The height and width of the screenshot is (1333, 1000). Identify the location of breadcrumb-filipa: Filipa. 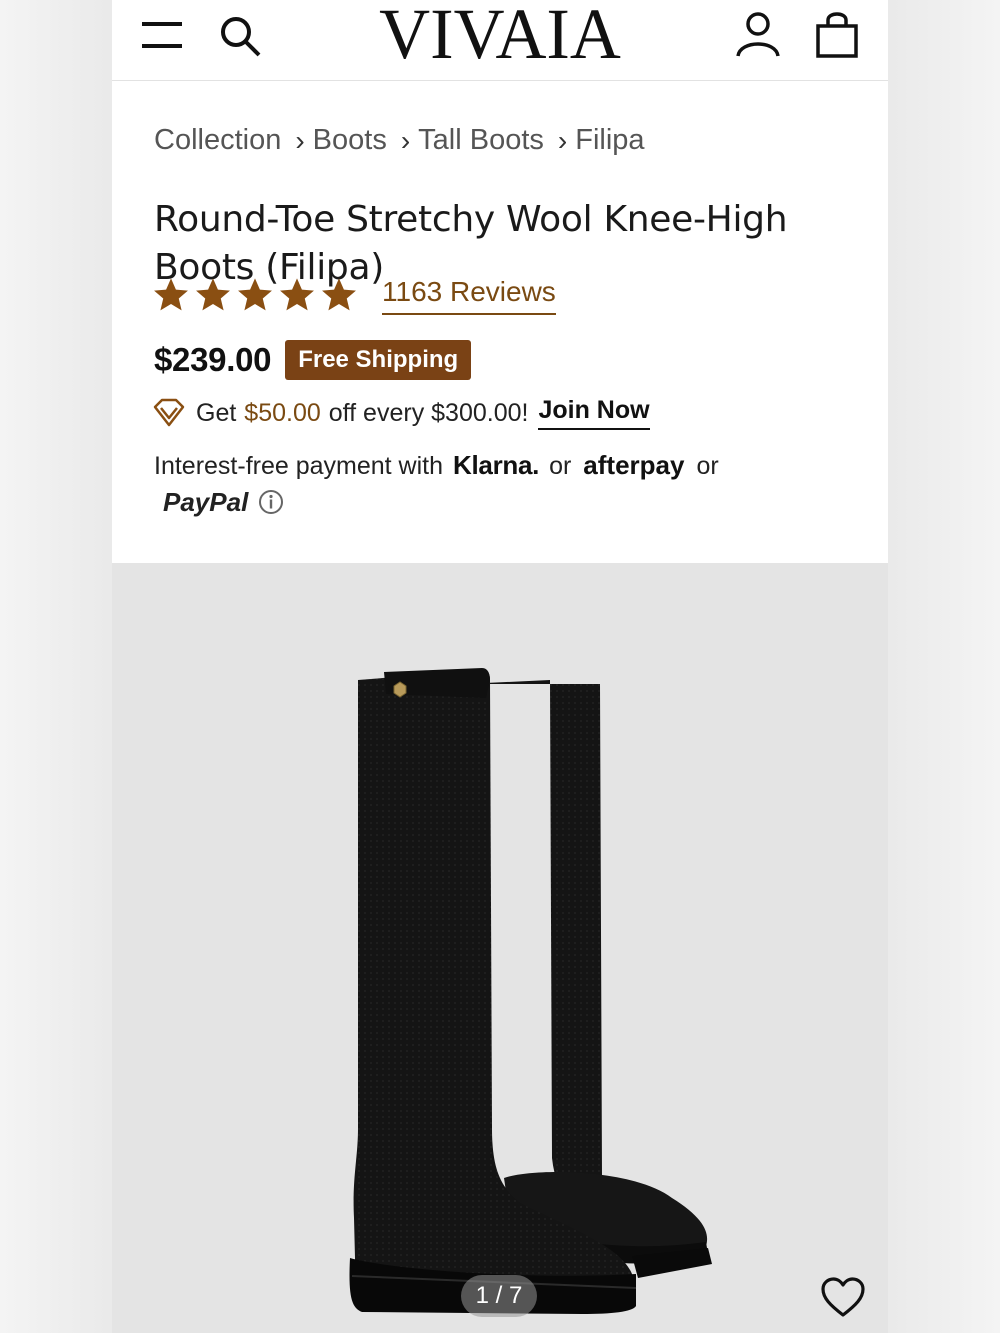
(609, 140).